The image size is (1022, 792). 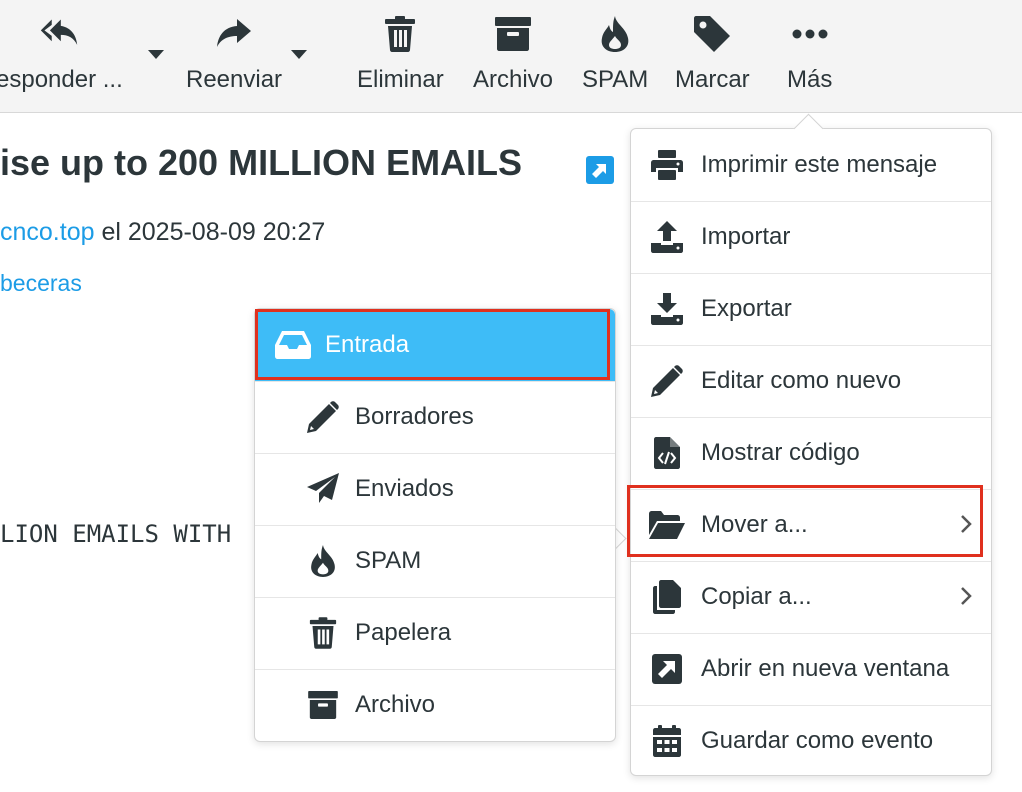 I want to click on message-subject: ise up to 200 MILLION EMAILS, so click(x=261, y=162).